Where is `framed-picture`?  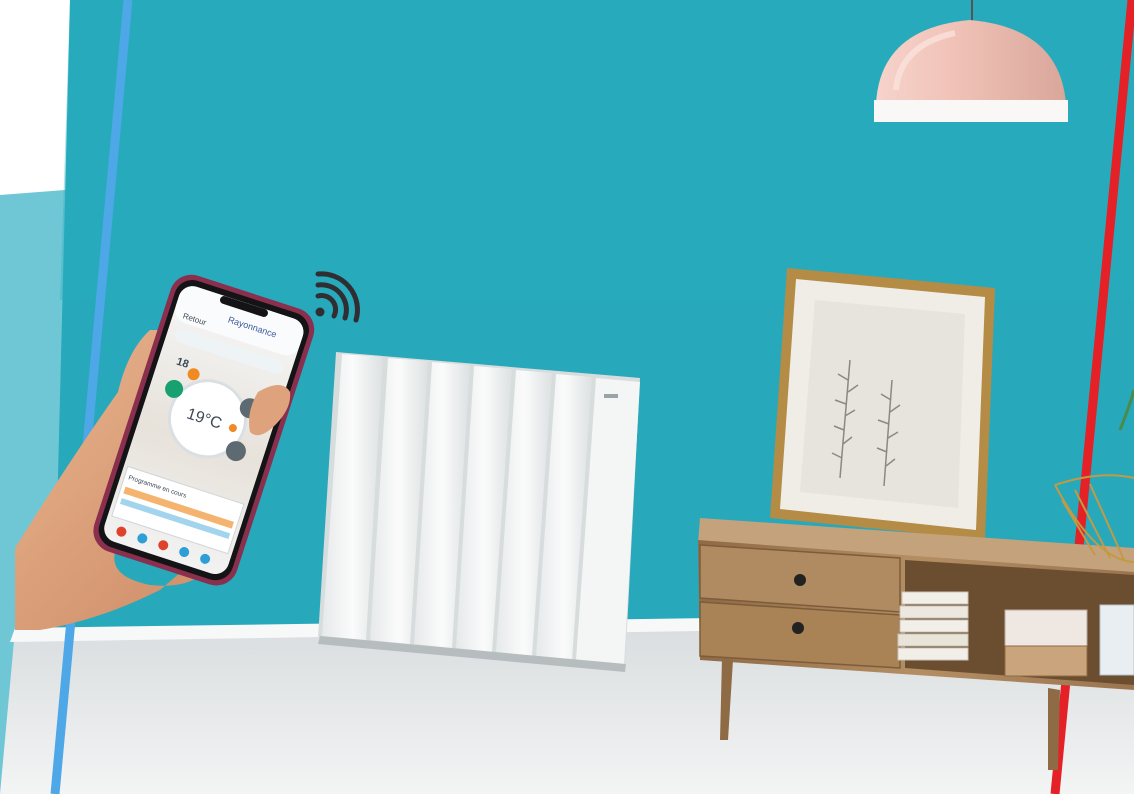
framed-picture is located at coordinates (882, 404).